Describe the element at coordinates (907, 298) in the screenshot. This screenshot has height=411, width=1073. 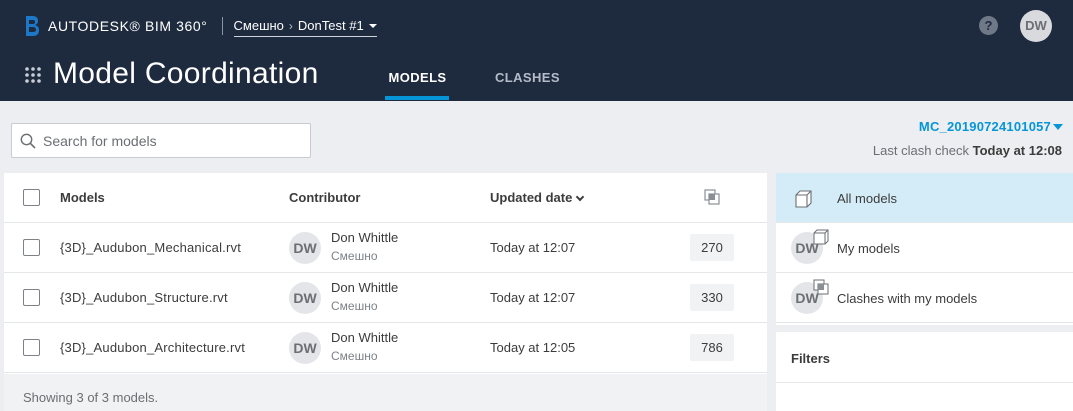
I see `panel-item-label: Clashes with my models` at that location.